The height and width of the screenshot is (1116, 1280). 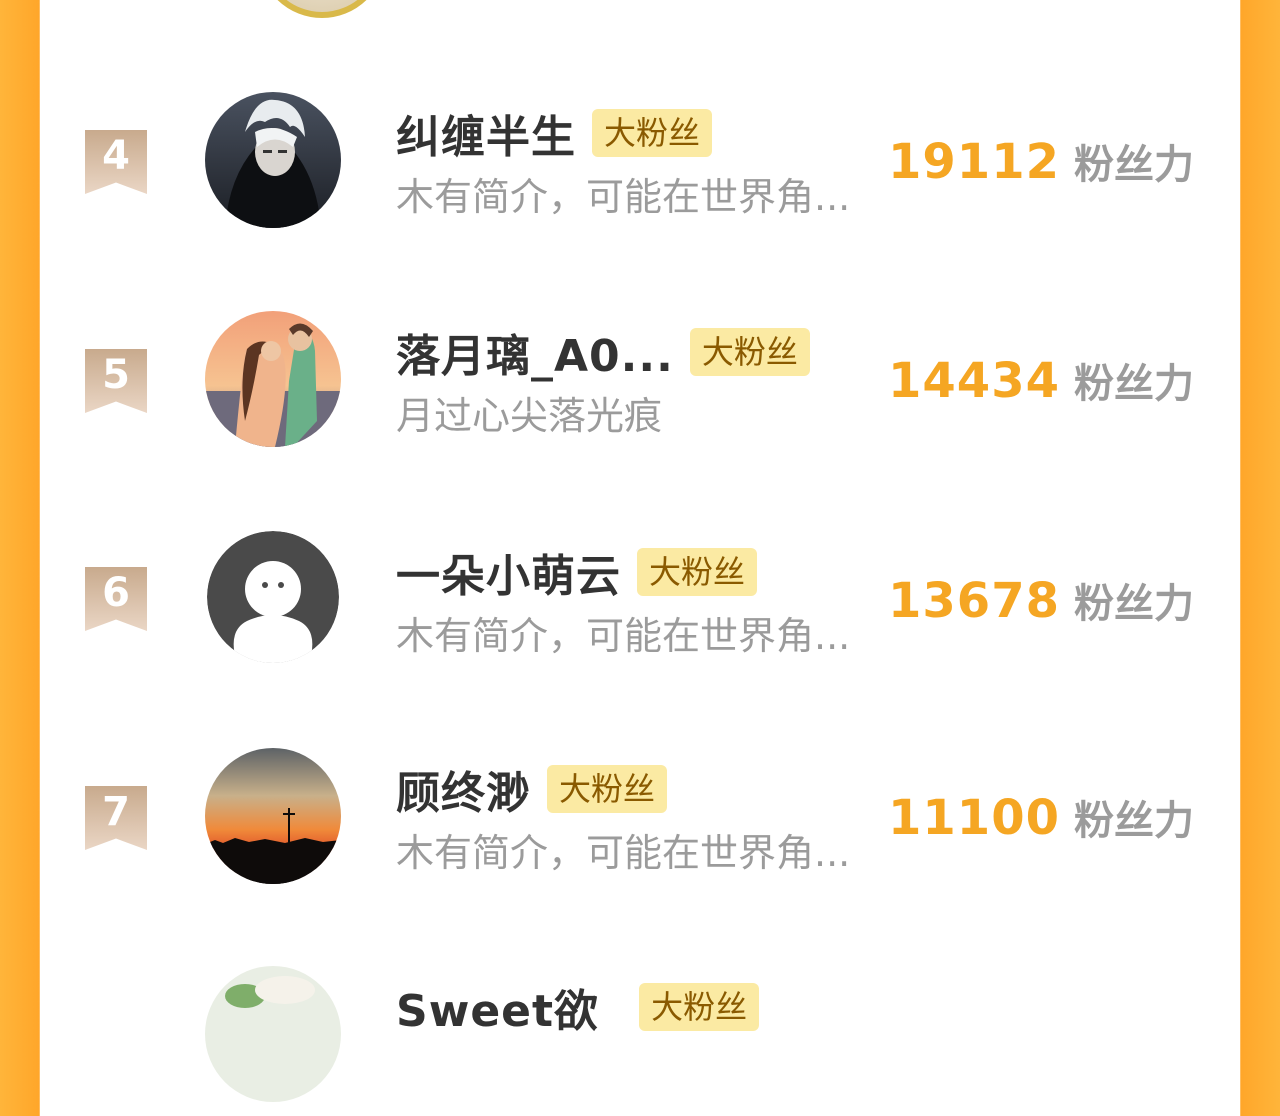 What do you see at coordinates (640, 823) in the screenshot?
I see `list-item: 7 顾终渺 大粉丝 木有简介，可能在世界角... 11100 粉丝力` at bounding box center [640, 823].